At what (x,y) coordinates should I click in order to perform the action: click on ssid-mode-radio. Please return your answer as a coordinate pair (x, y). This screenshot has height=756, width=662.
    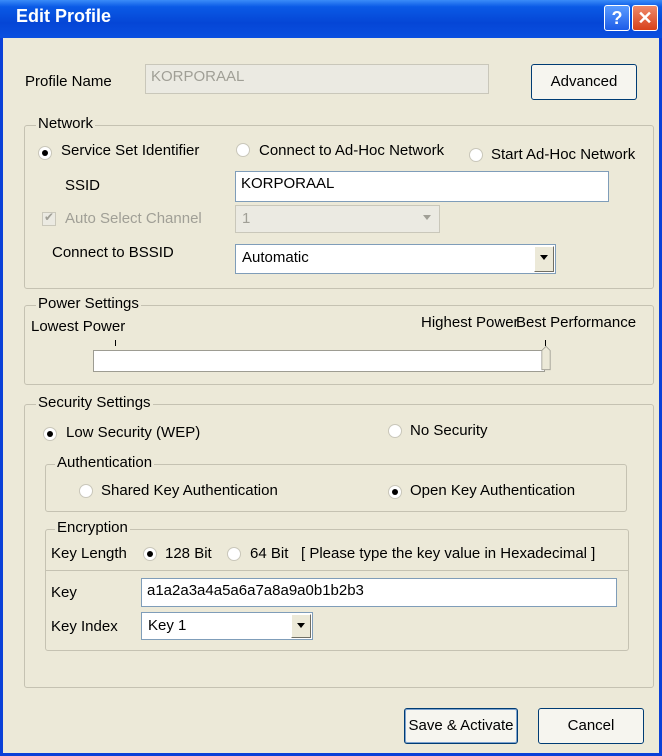
    Looking at the image, I should click on (45, 153).